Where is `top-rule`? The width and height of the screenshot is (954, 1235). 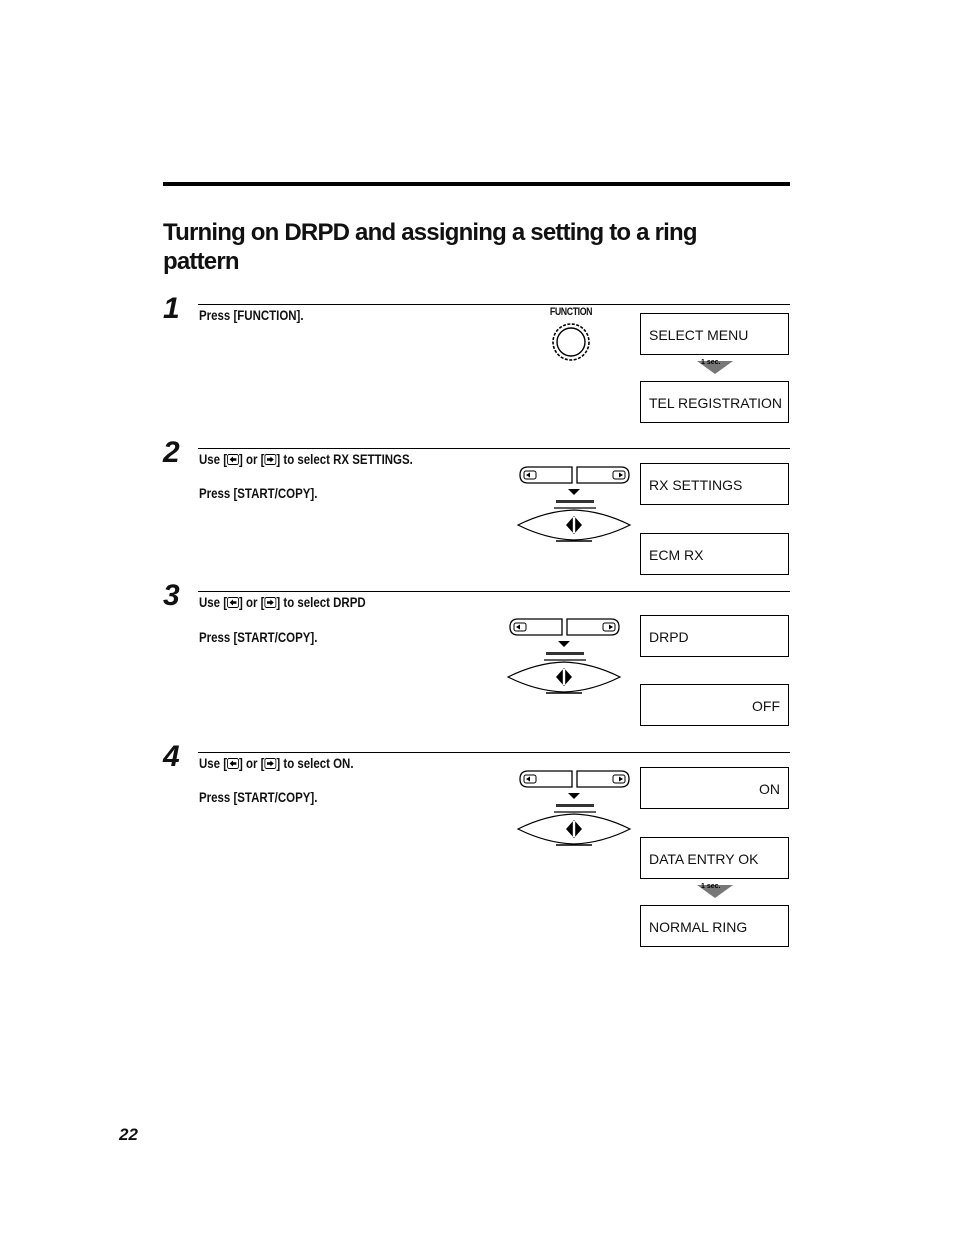 top-rule is located at coordinates (476, 184).